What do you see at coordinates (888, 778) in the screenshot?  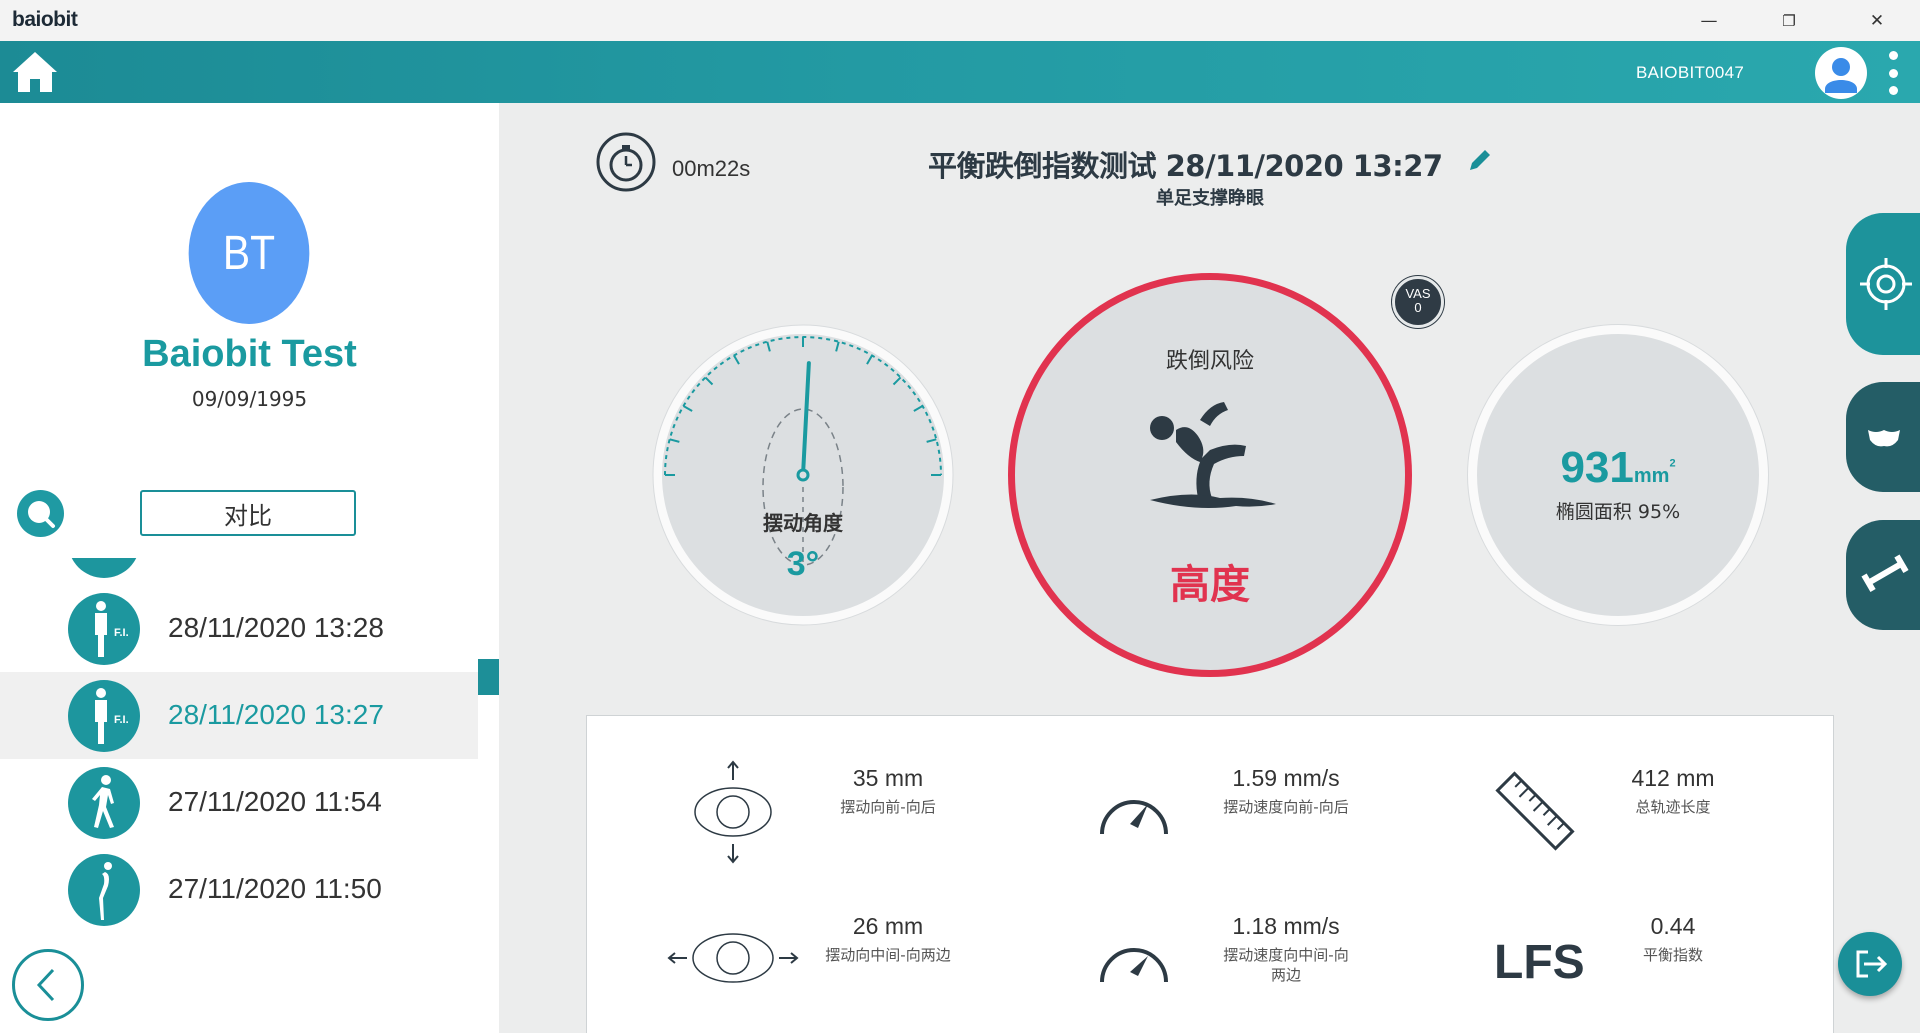 I see `ap-sway-value: 35 mm` at bounding box center [888, 778].